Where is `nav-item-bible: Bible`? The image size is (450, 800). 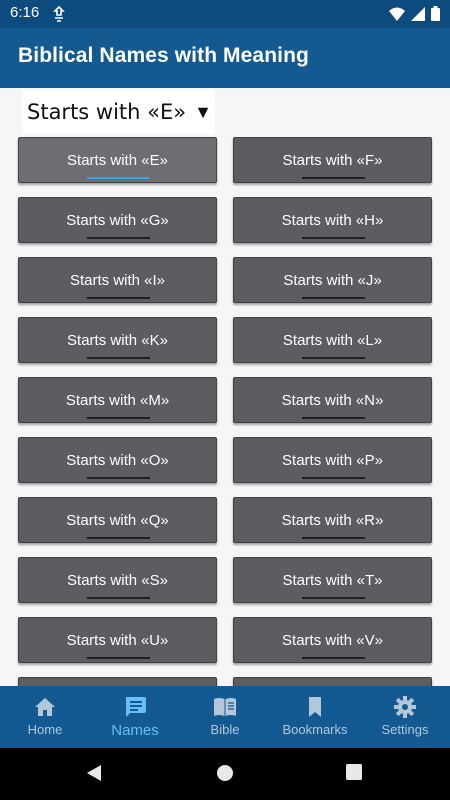
nav-item-bible: Bible is located at coordinates (225, 717).